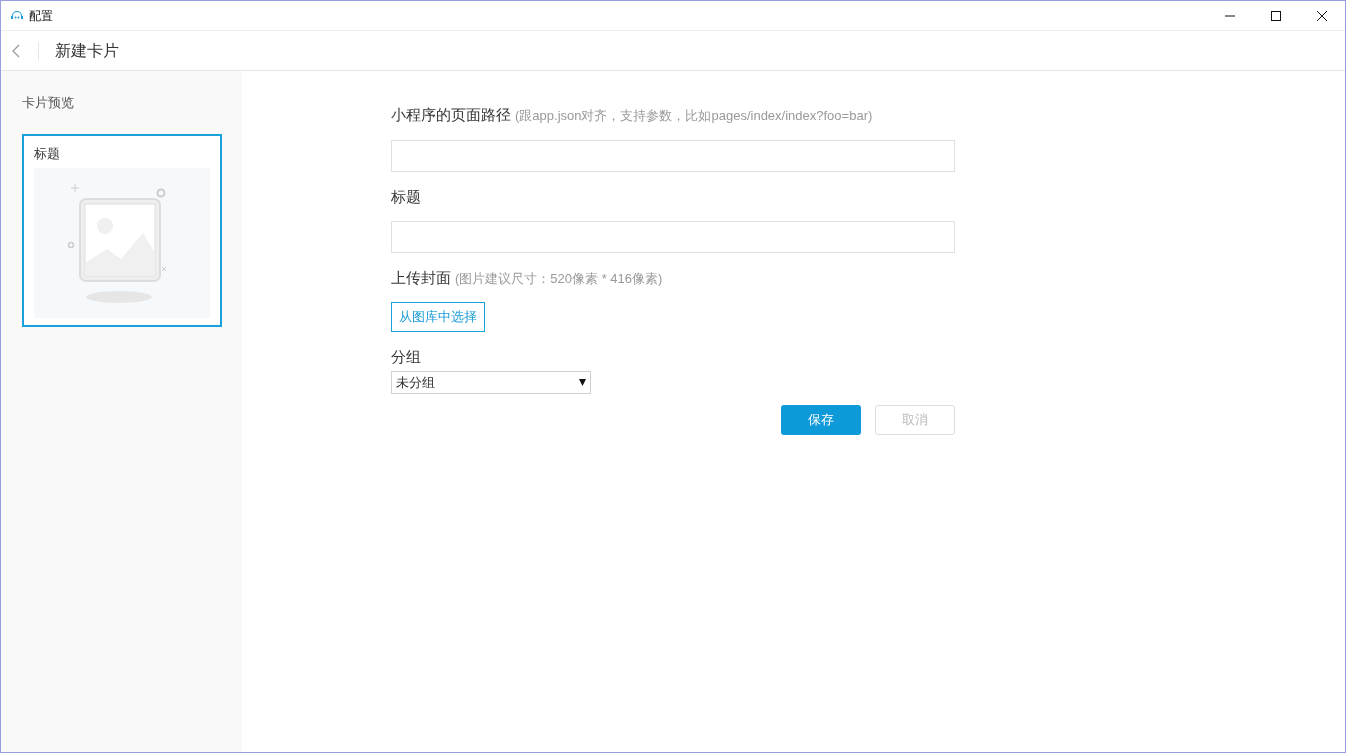 This screenshot has width=1346, height=753. I want to click on field-hint: (跟app.json对齐，支持参数，比如pages/index/index?foo=bar), so click(694, 116).